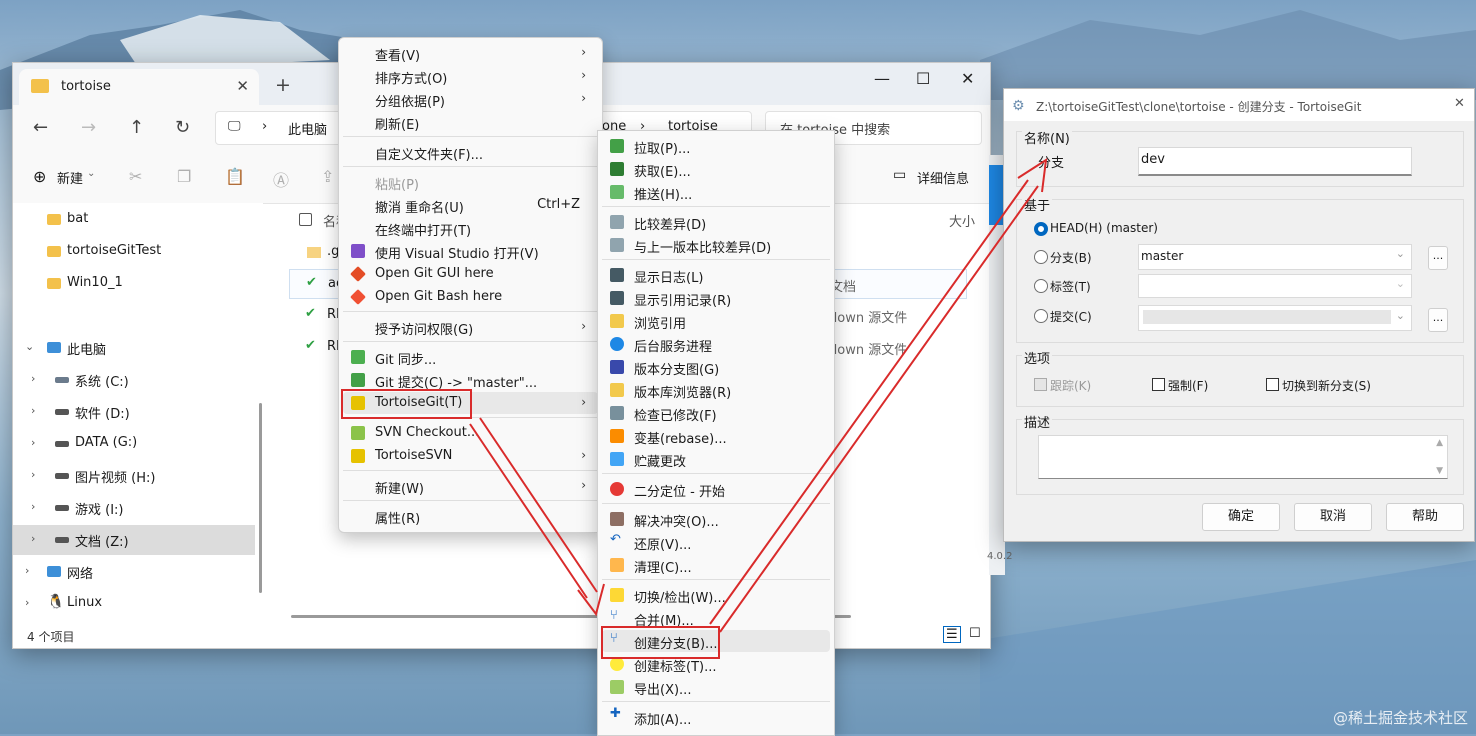 The height and width of the screenshot is (736, 1476). Describe the element at coordinates (307, 128) in the screenshot. I see `breadcrumb-pc: 此电脑` at that location.